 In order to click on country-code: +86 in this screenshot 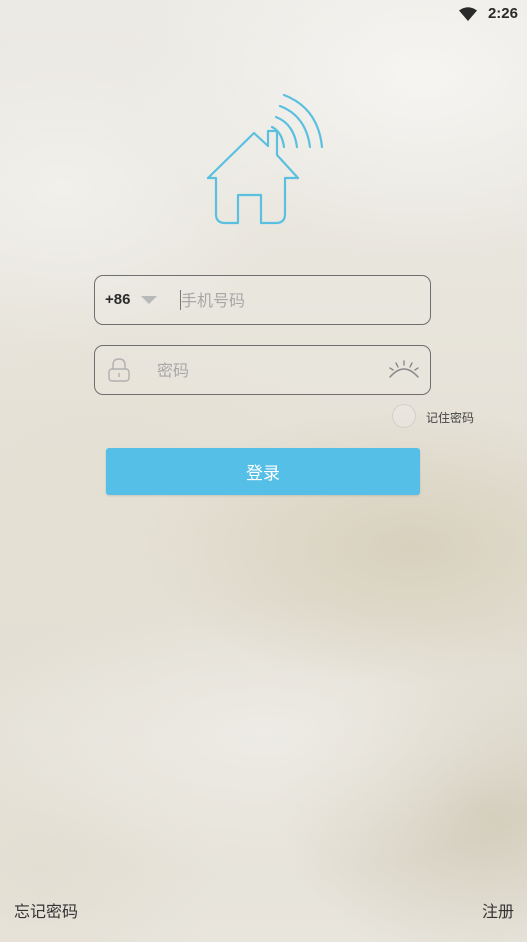, I will do `click(117, 299)`.